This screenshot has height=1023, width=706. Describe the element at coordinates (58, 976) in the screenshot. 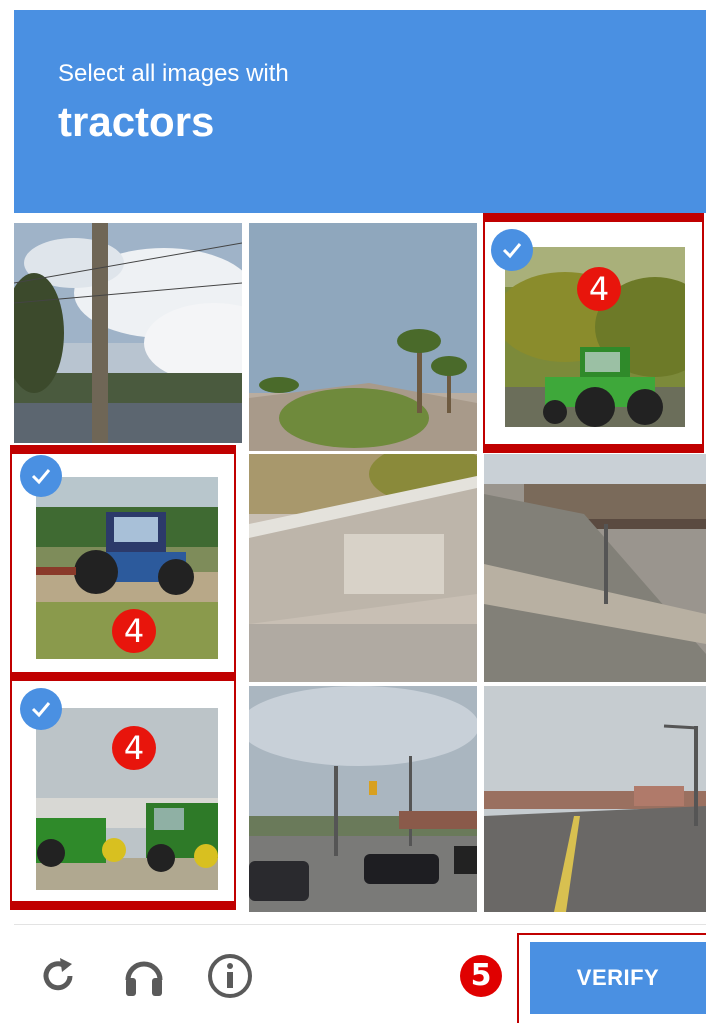

I see `reload-icon` at that location.